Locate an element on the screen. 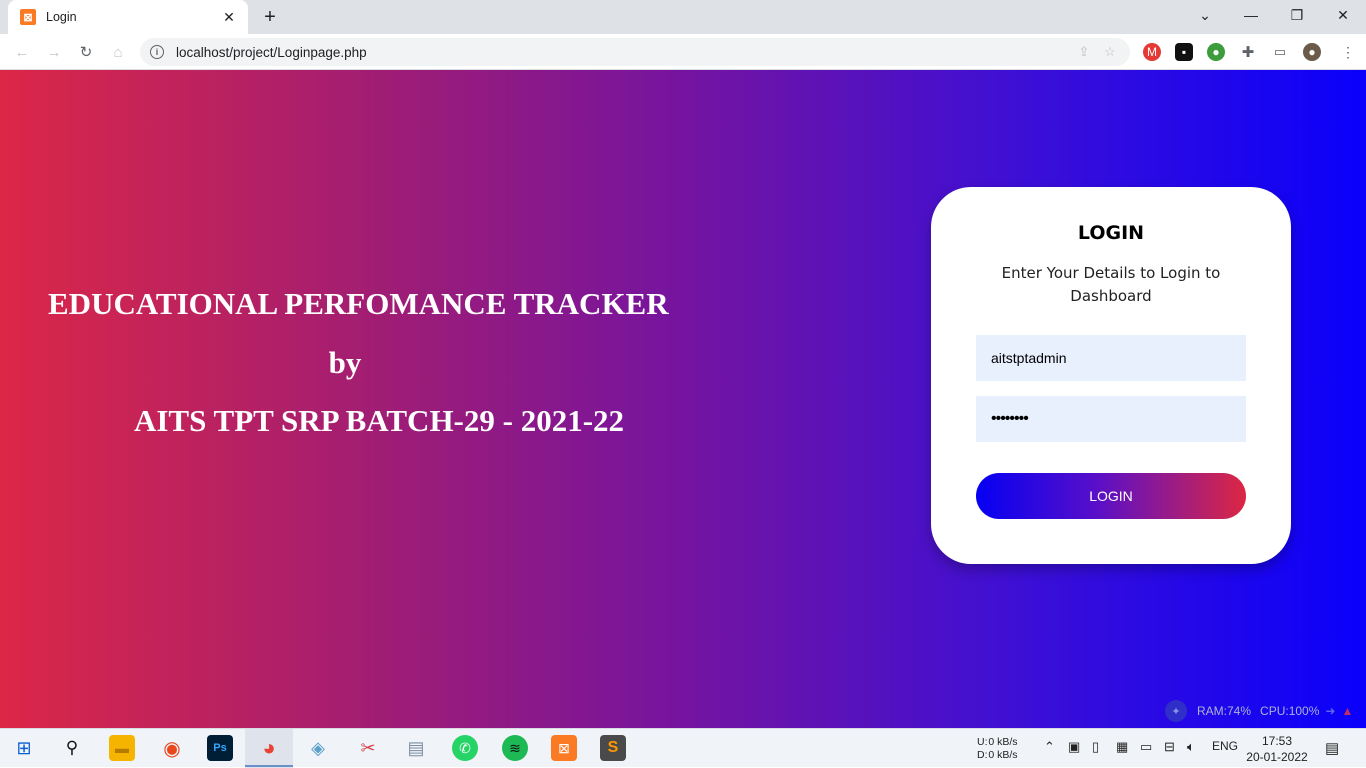  volume-icon: 🔈︎ is located at coordinates (1191, 747).